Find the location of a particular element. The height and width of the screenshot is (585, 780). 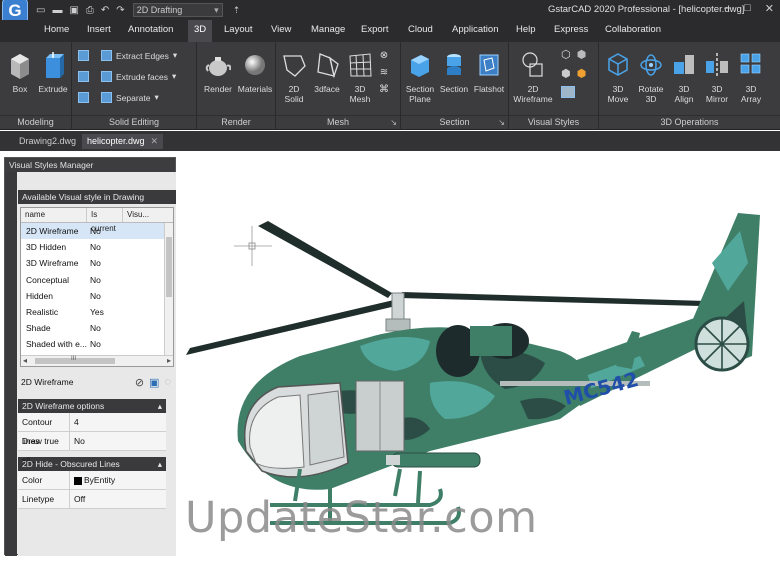

conceptual-style-icon: ⬢ is located at coordinates (566, 73).